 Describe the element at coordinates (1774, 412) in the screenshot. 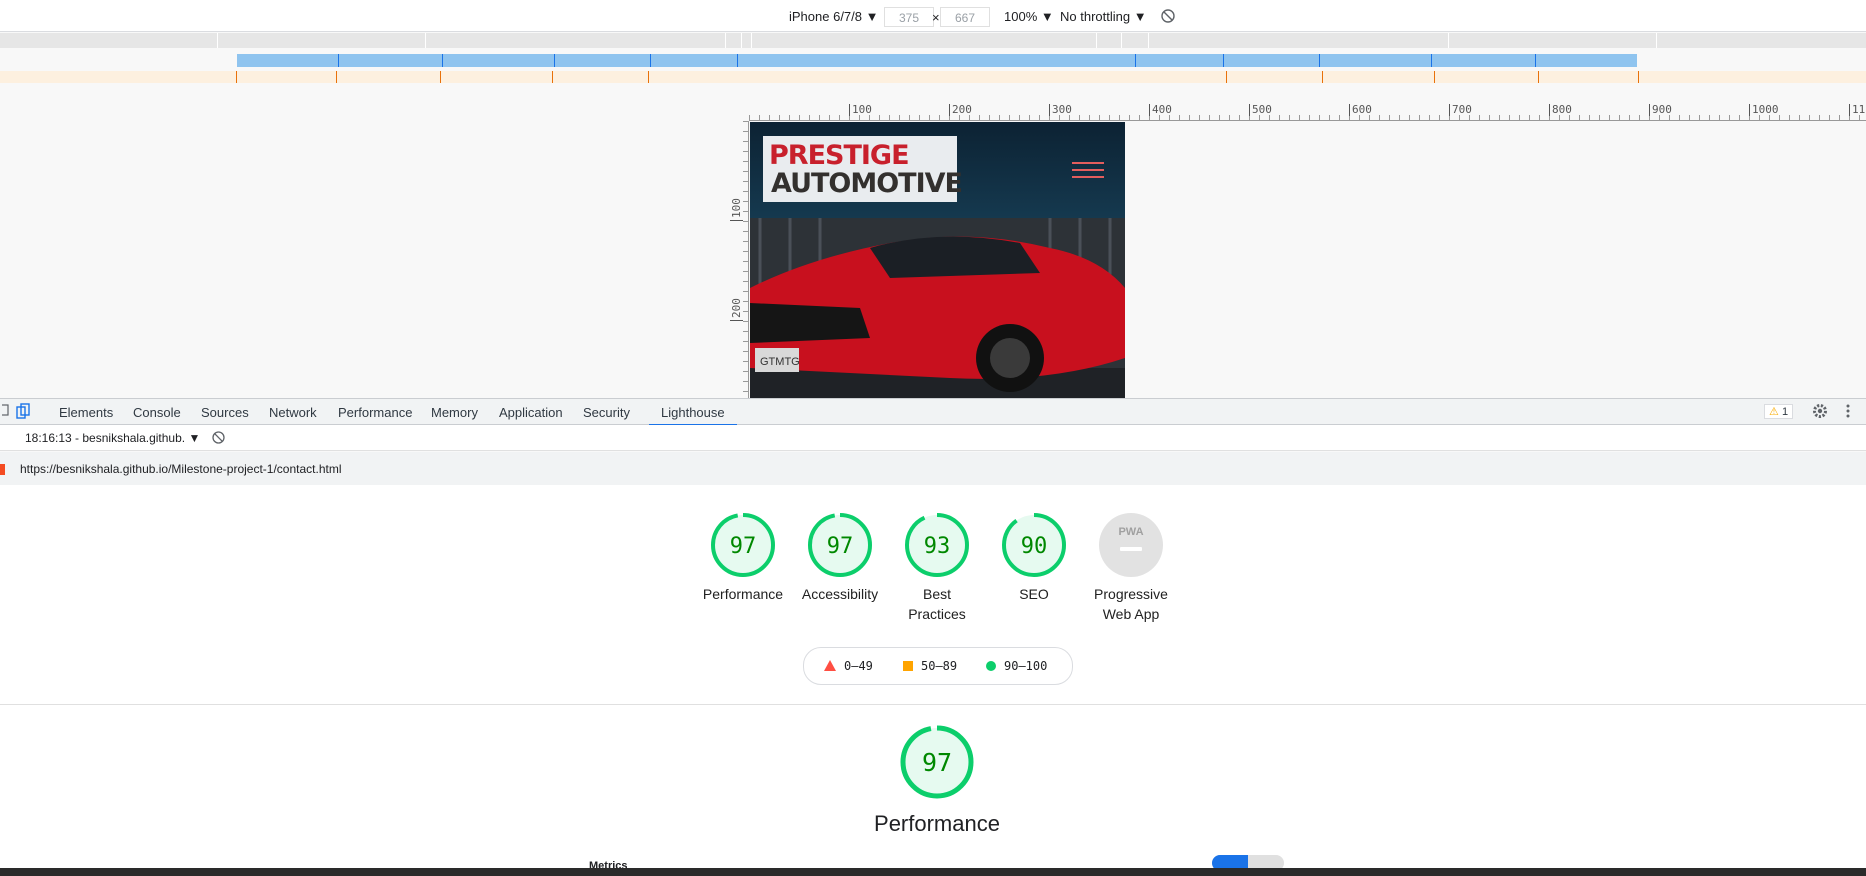

I see `warning-icon: ⚠` at that location.